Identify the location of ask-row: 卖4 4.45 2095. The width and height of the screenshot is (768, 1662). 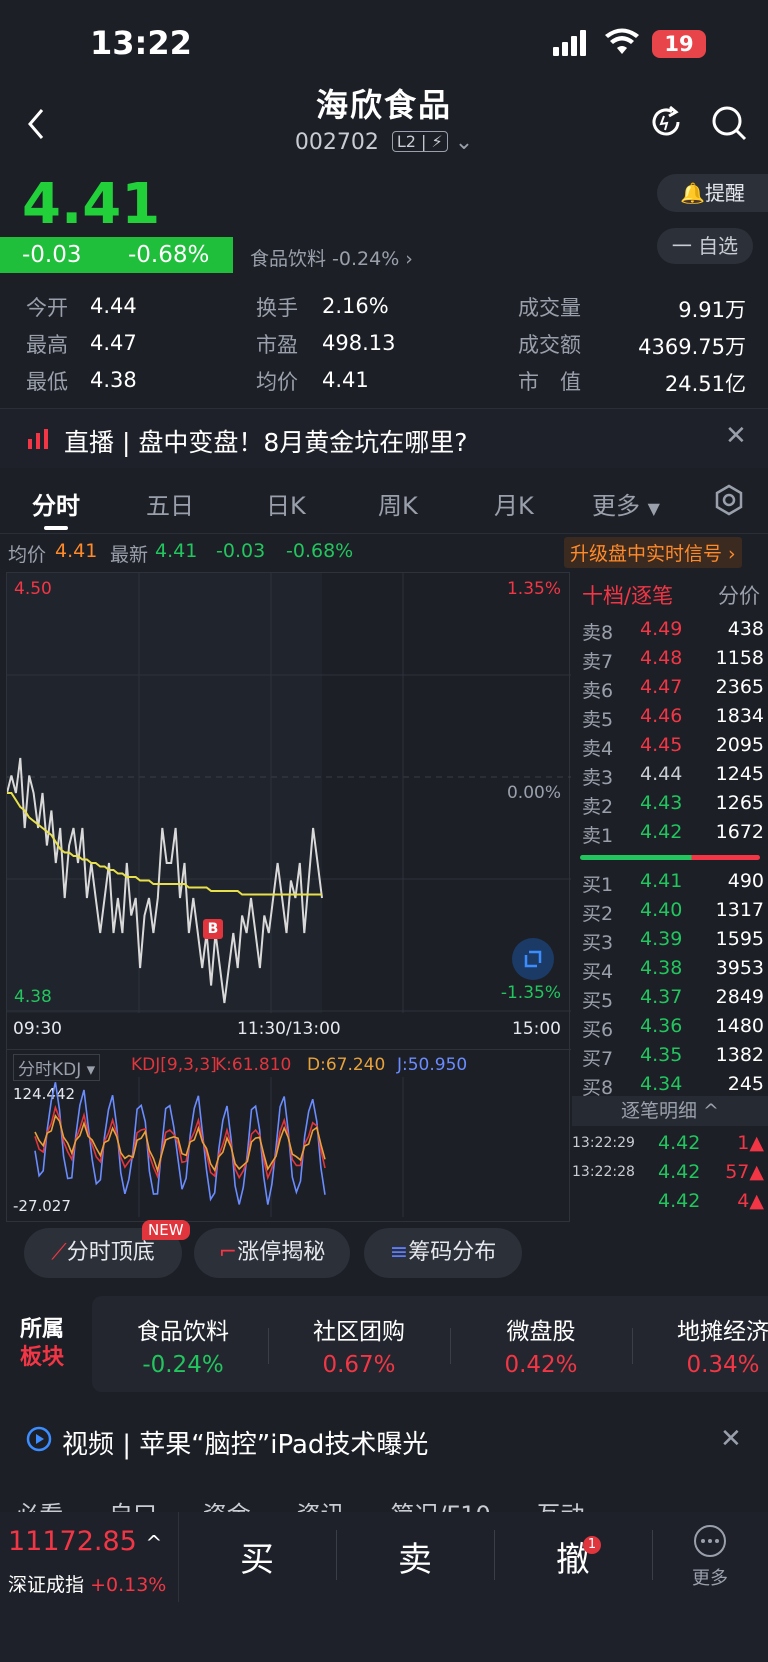
(673, 748).